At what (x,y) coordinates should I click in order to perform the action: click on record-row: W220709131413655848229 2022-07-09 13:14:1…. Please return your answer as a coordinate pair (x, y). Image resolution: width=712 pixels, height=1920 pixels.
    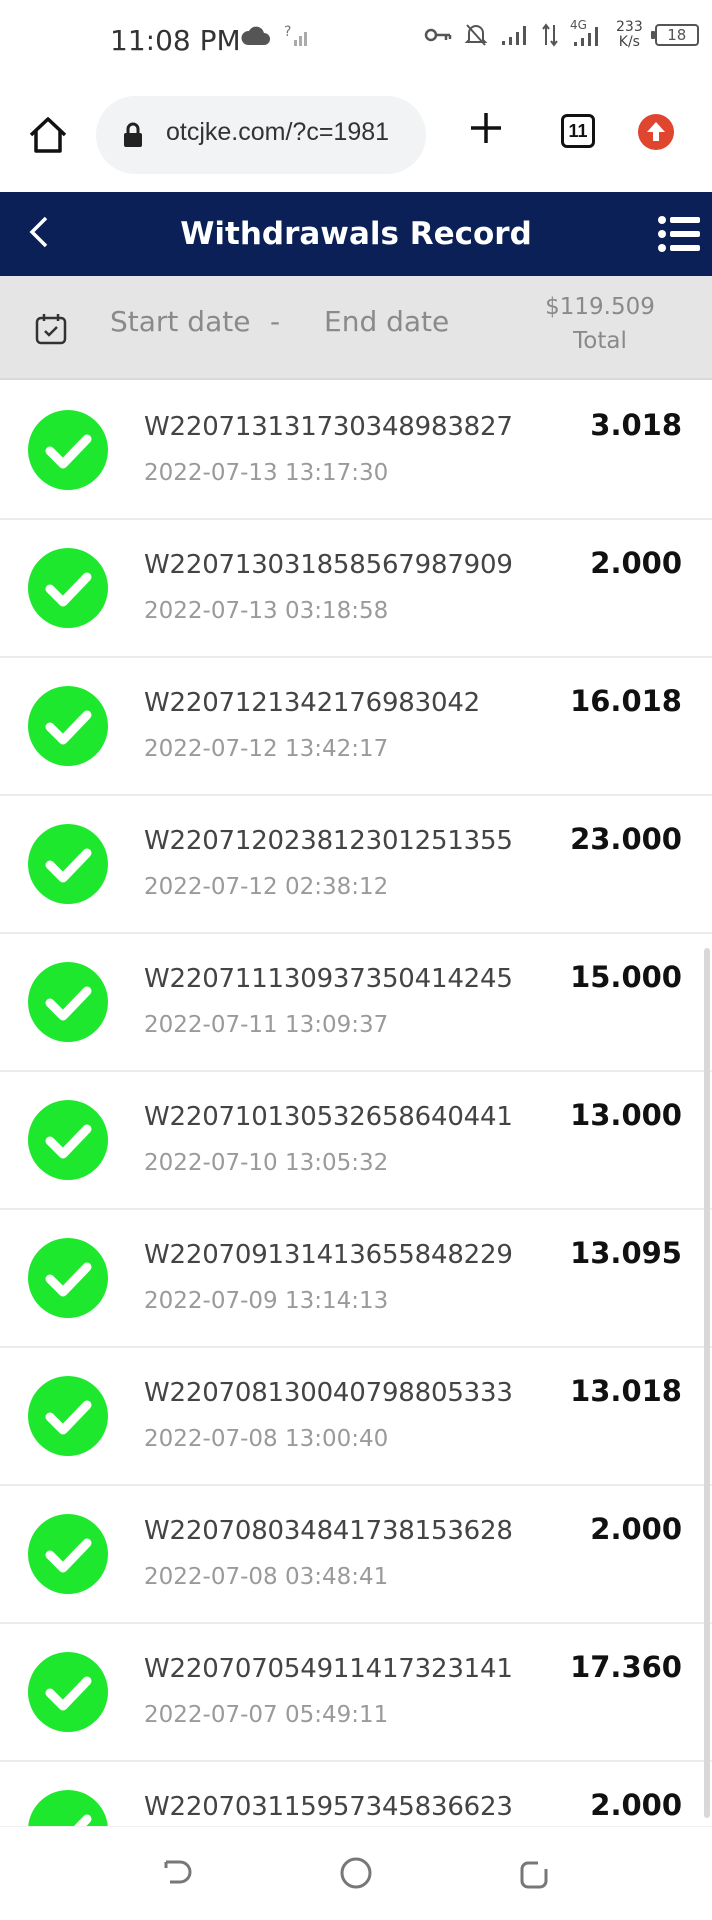
    Looking at the image, I should click on (356, 1279).